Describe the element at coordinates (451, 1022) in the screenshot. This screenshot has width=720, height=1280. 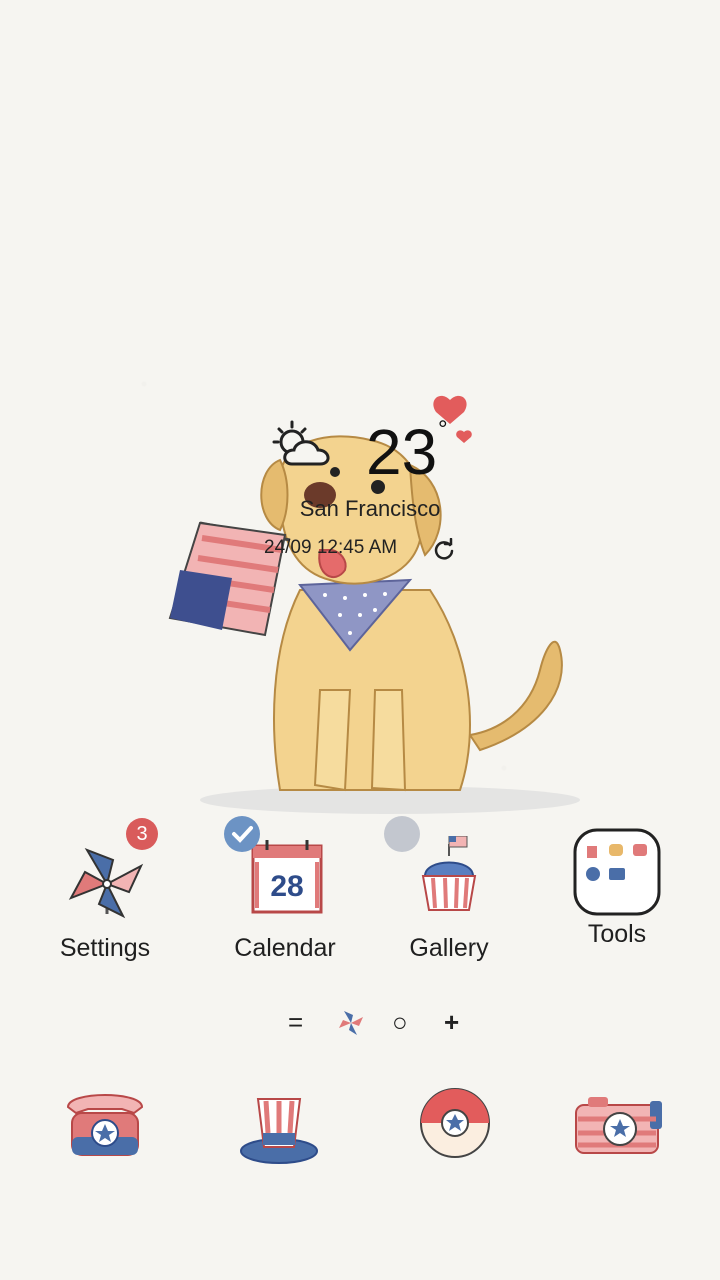
I see `add-page-button: +` at that location.